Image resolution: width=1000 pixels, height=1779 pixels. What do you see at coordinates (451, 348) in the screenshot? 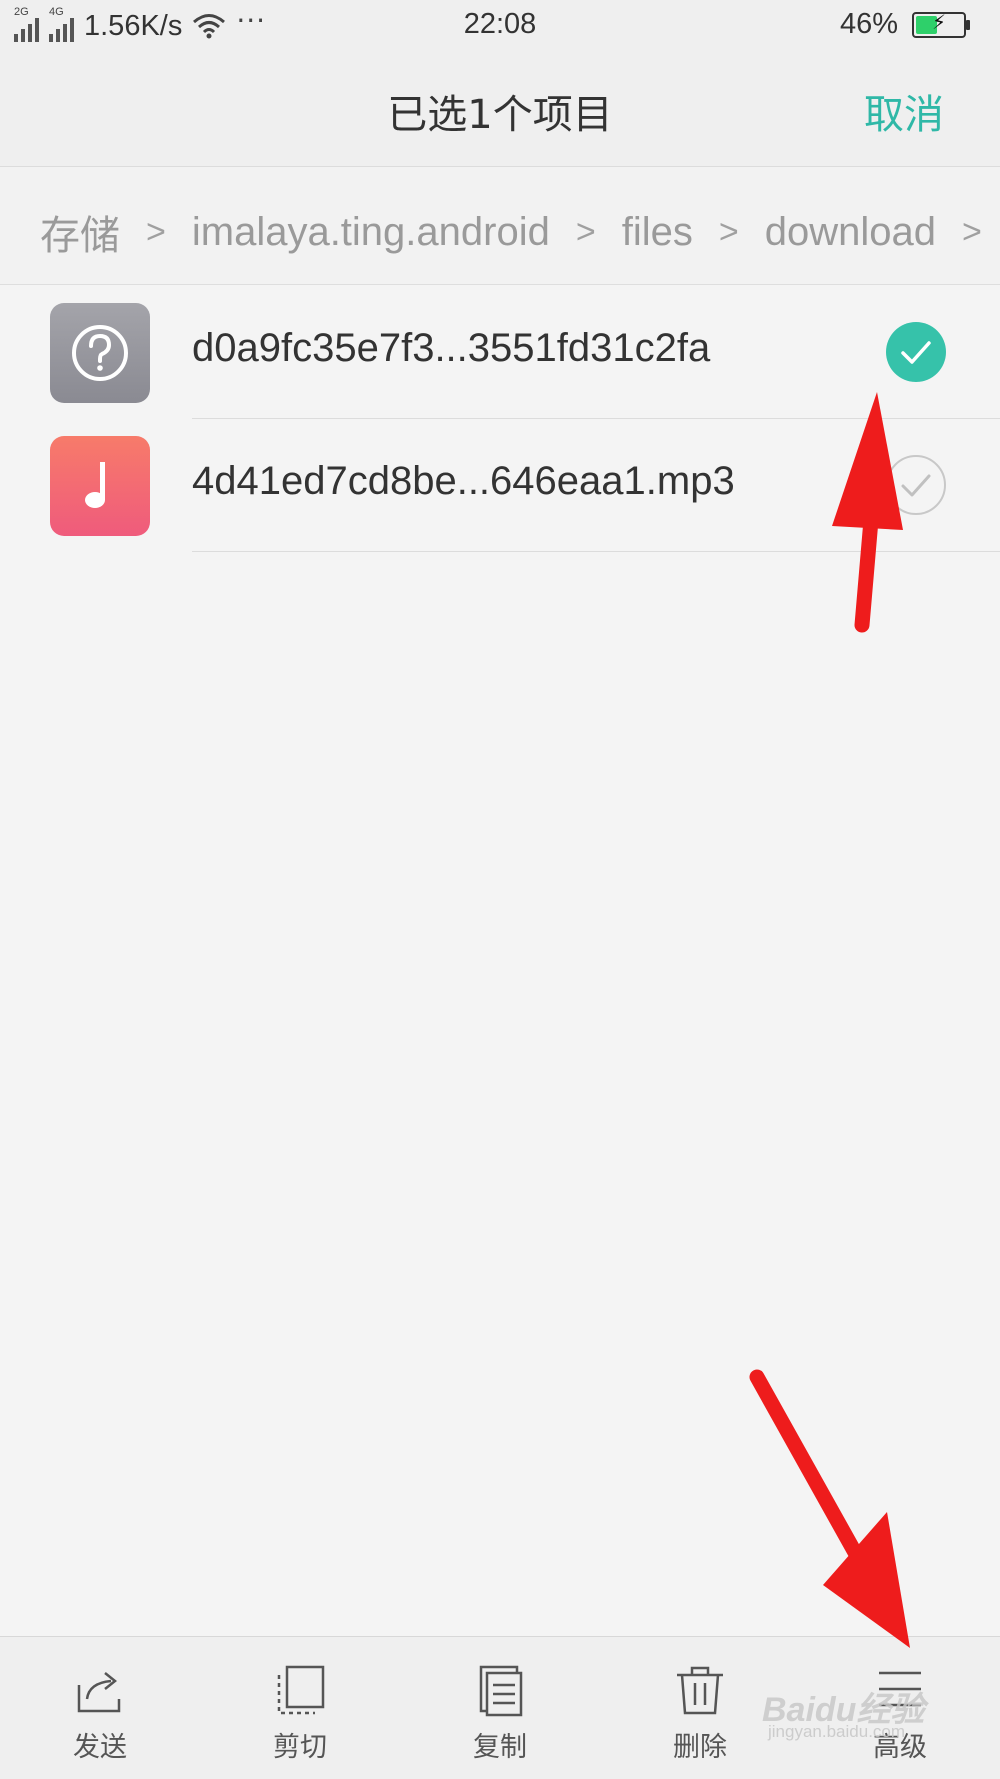
I see `file-name: d0a9fc35e7f3...3551fd31c2fa` at bounding box center [451, 348].